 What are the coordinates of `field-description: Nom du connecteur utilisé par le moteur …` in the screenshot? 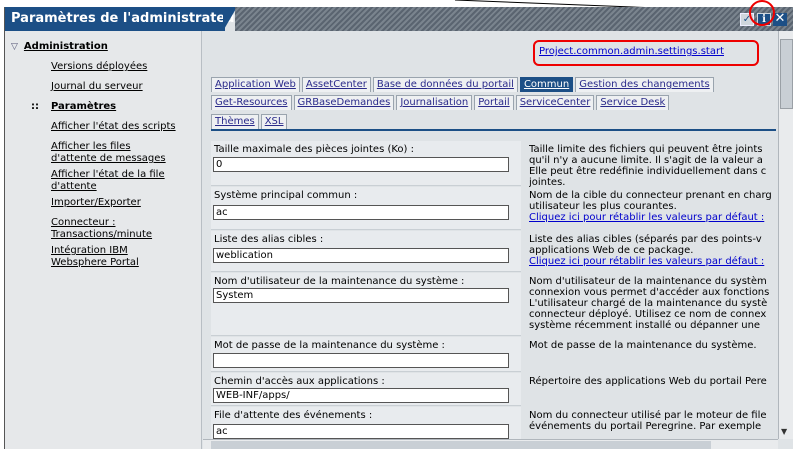 It's located at (648, 421).